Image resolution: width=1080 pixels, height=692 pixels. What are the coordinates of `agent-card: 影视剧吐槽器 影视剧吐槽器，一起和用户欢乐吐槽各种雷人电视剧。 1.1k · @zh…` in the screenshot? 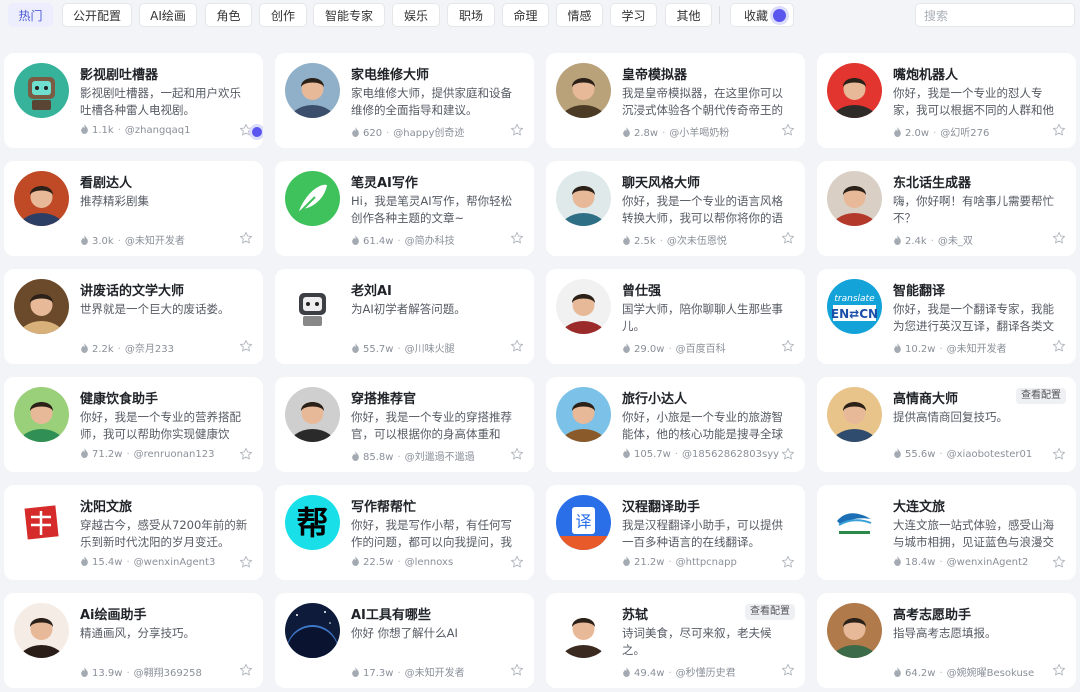 It's located at (133, 100).